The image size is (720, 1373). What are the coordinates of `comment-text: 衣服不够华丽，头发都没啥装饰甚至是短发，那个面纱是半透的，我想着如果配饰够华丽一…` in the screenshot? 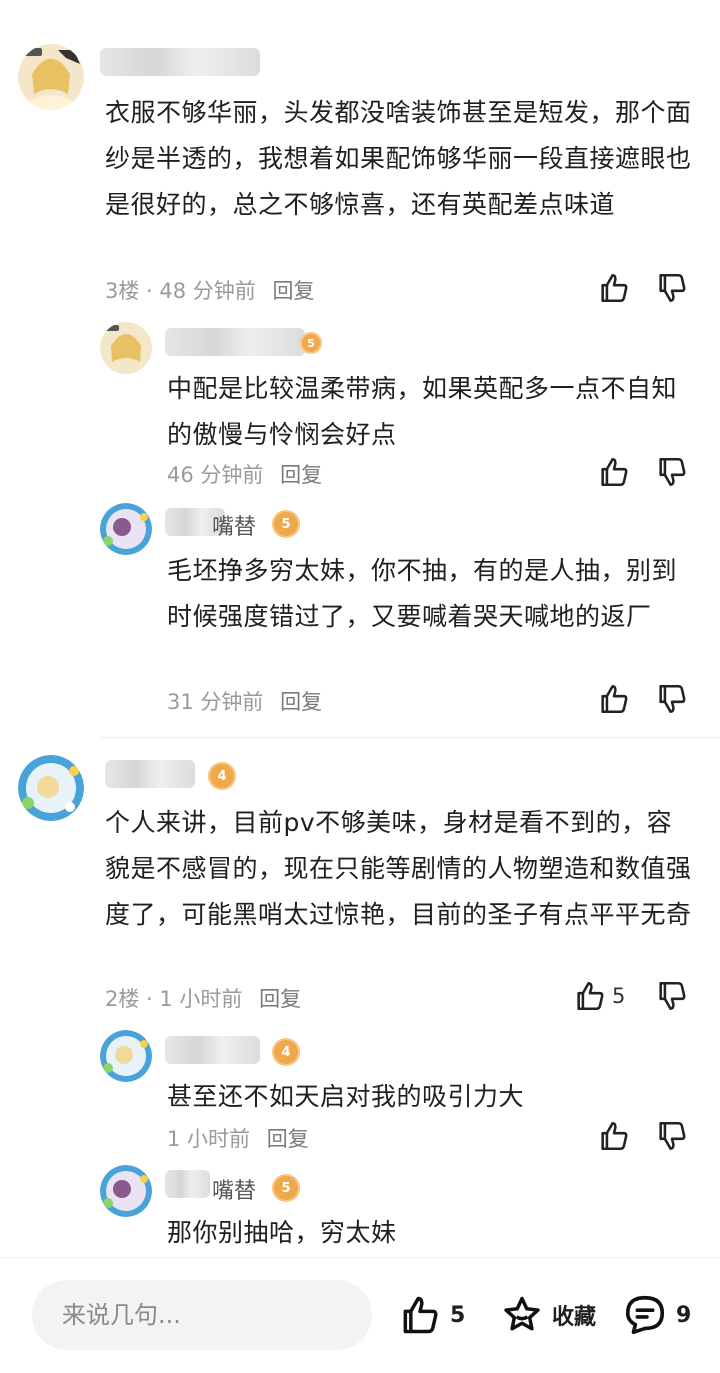 It's located at (398, 158).